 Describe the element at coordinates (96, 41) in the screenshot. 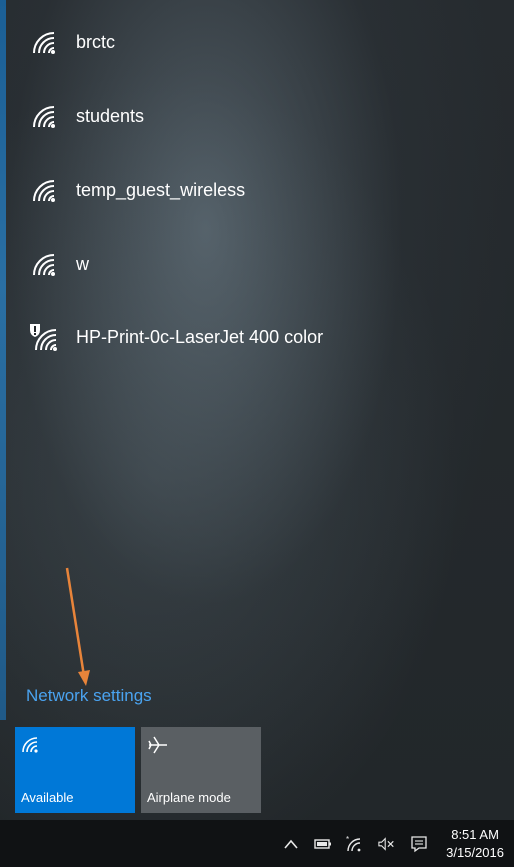

I see `network-name: brctc` at that location.